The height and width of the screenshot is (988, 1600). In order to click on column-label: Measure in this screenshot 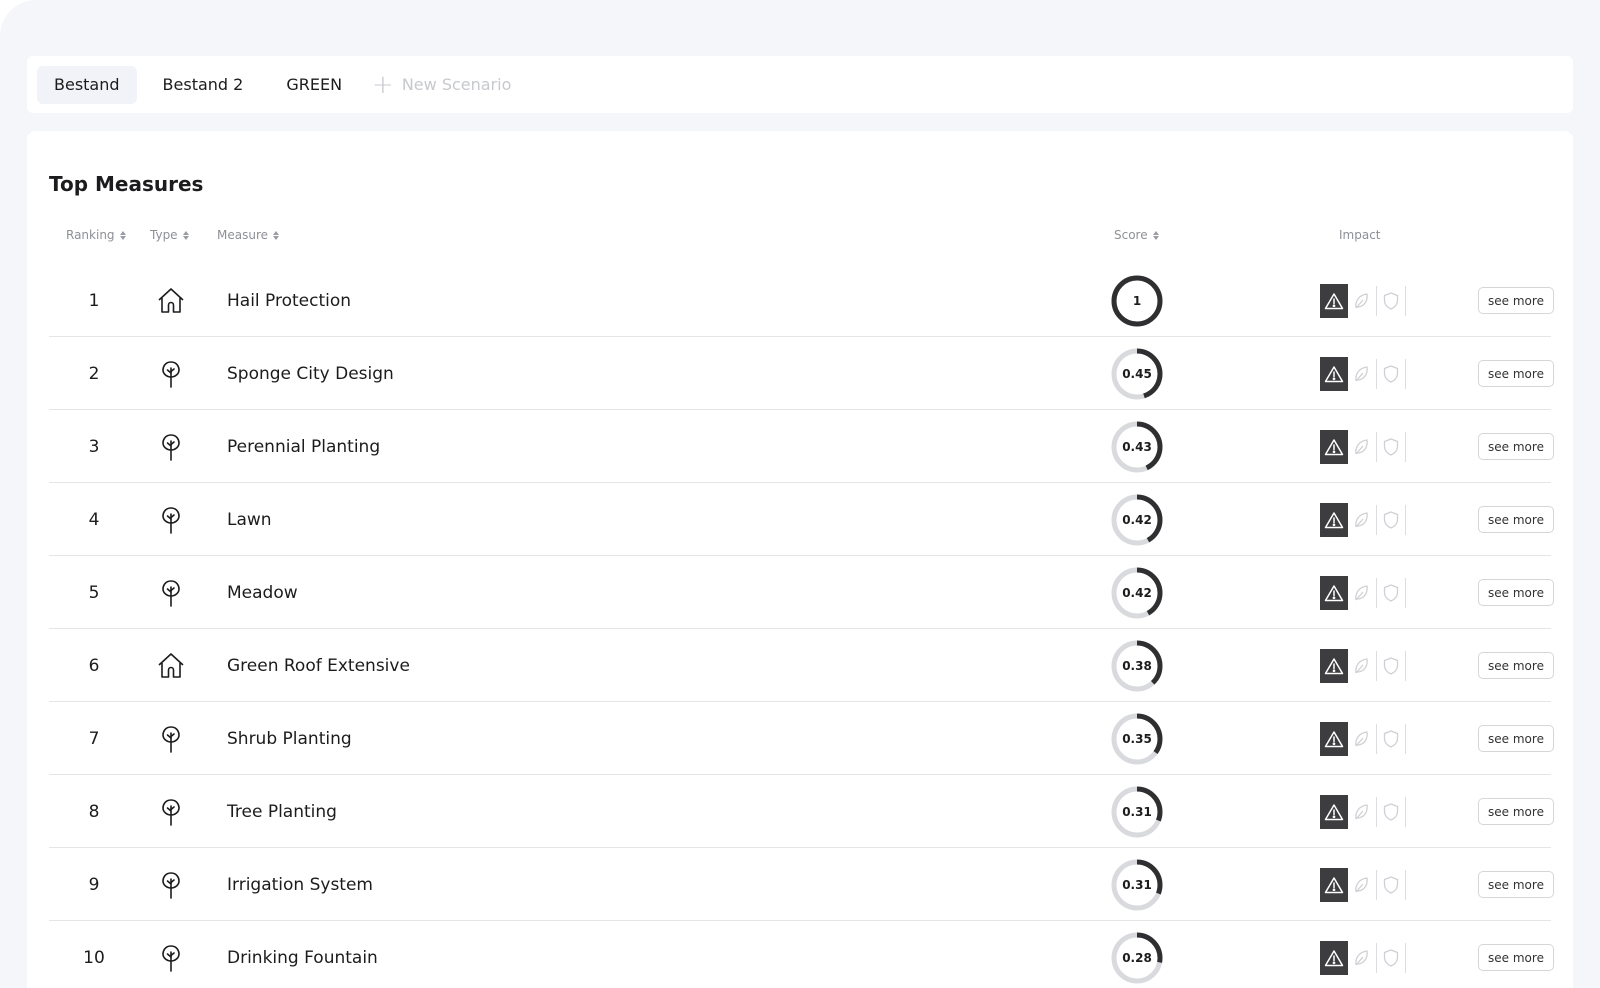, I will do `click(242, 235)`.